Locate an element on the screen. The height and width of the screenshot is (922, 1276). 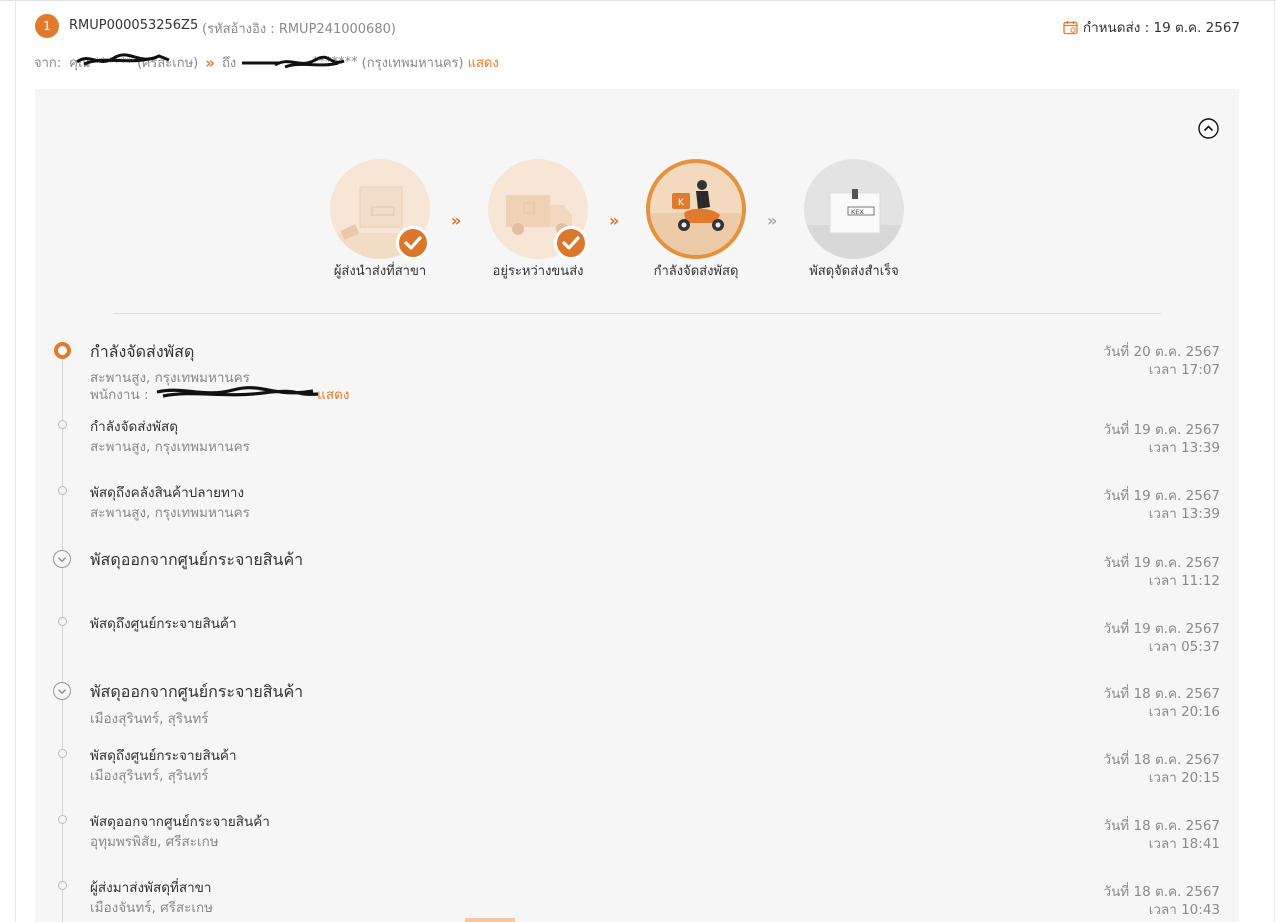
event-title: ผู้ส่งมาส่งพัสดุที่สาขา is located at coordinates (151, 888).